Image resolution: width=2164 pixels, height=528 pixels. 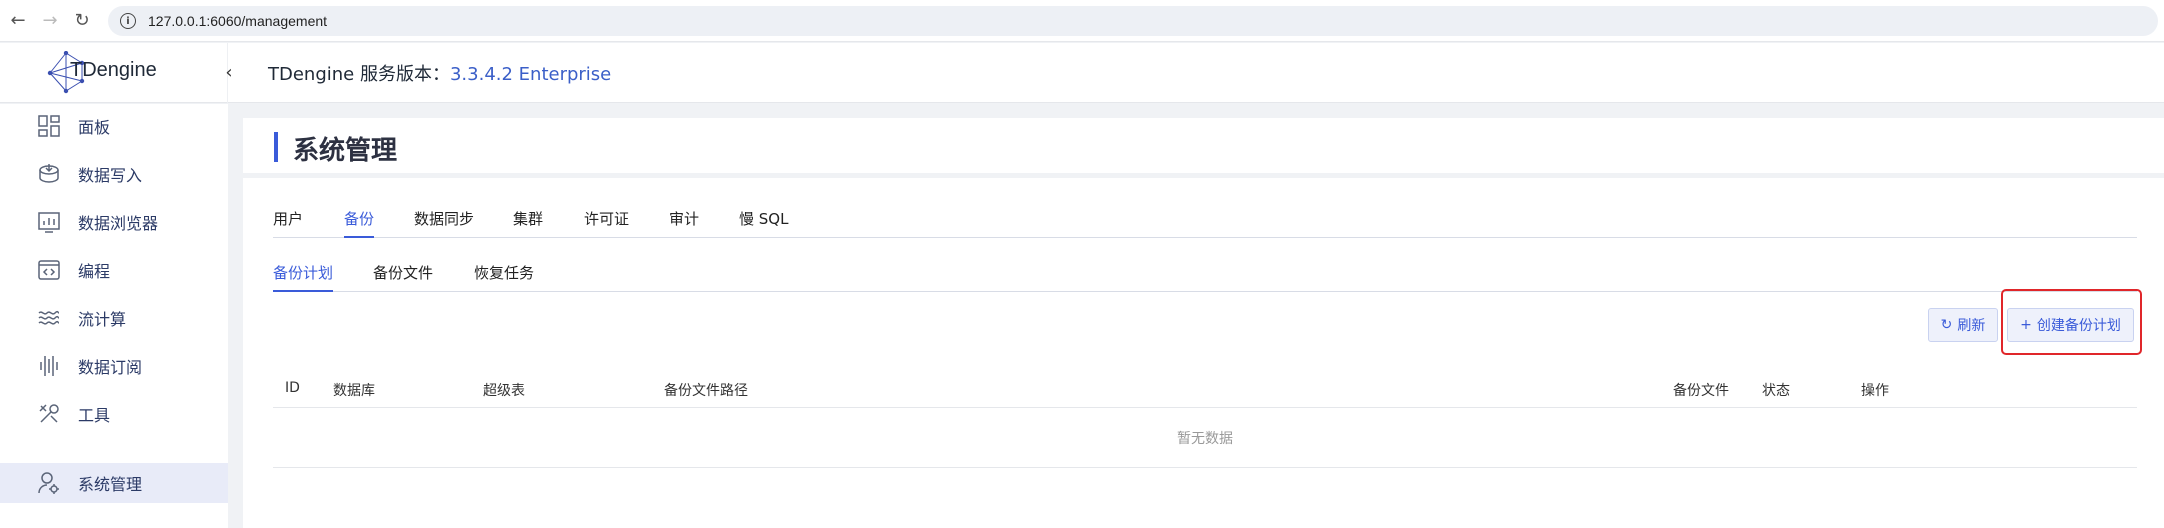 What do you see at coordinates (403, 277) in the screenshot?
I see `tab-backup-files: 备份文件` at bounding box center [403, 277].